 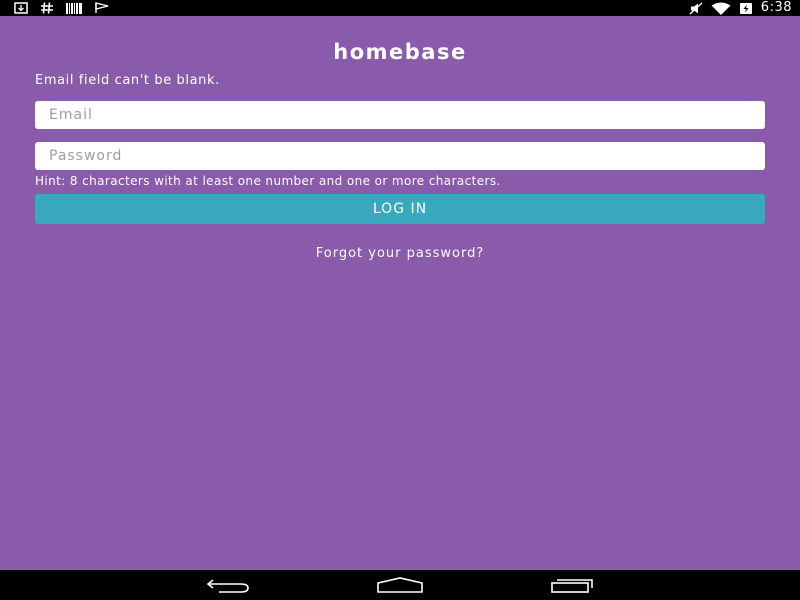 I want to click on download-icon, so click(x=21, y=8).